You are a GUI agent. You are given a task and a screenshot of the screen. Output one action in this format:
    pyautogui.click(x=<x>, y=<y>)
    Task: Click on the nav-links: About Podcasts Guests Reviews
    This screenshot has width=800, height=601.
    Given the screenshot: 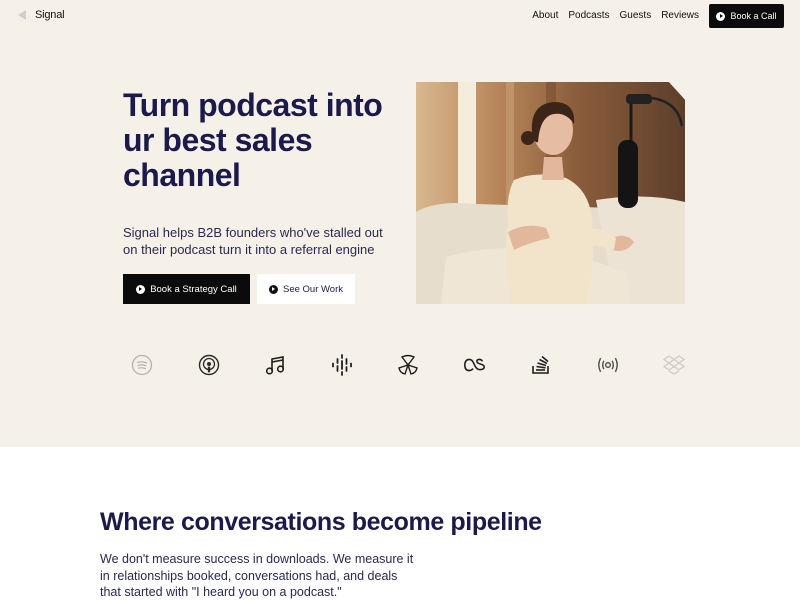 What is the action you would take?
    pyautogui.click(x=615, y=15)
    